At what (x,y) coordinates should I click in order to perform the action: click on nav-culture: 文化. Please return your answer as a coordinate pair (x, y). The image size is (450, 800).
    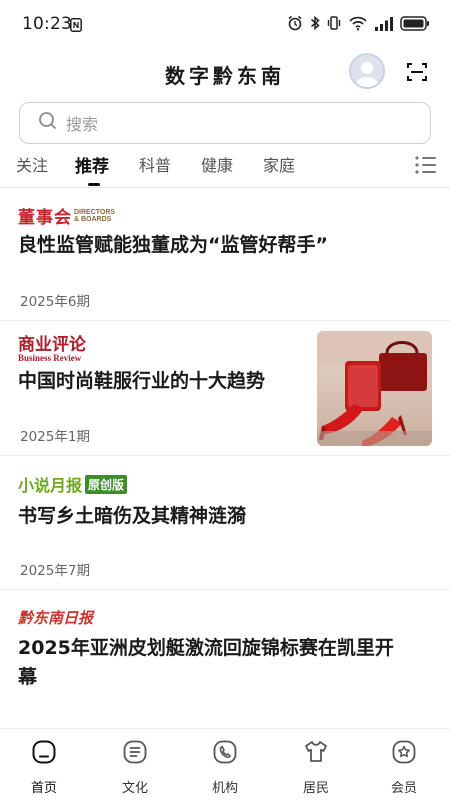
    Looking at the image, I should click on (135, 767).